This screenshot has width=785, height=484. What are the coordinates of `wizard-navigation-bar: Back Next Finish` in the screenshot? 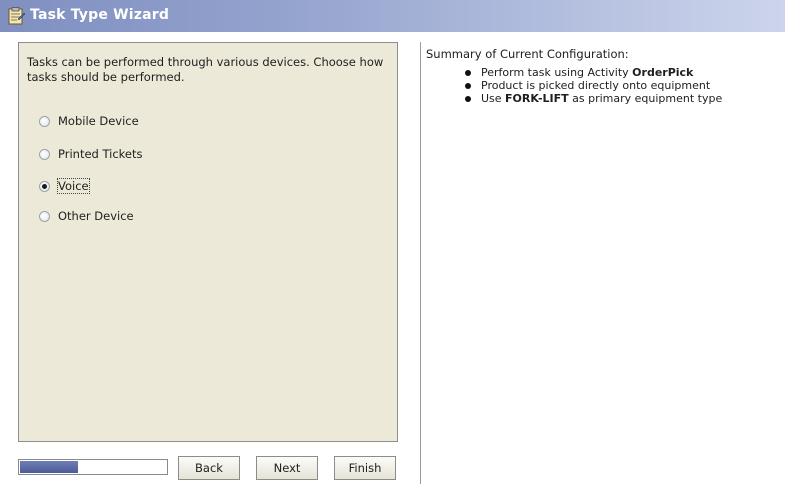 It's located at (208, 469).